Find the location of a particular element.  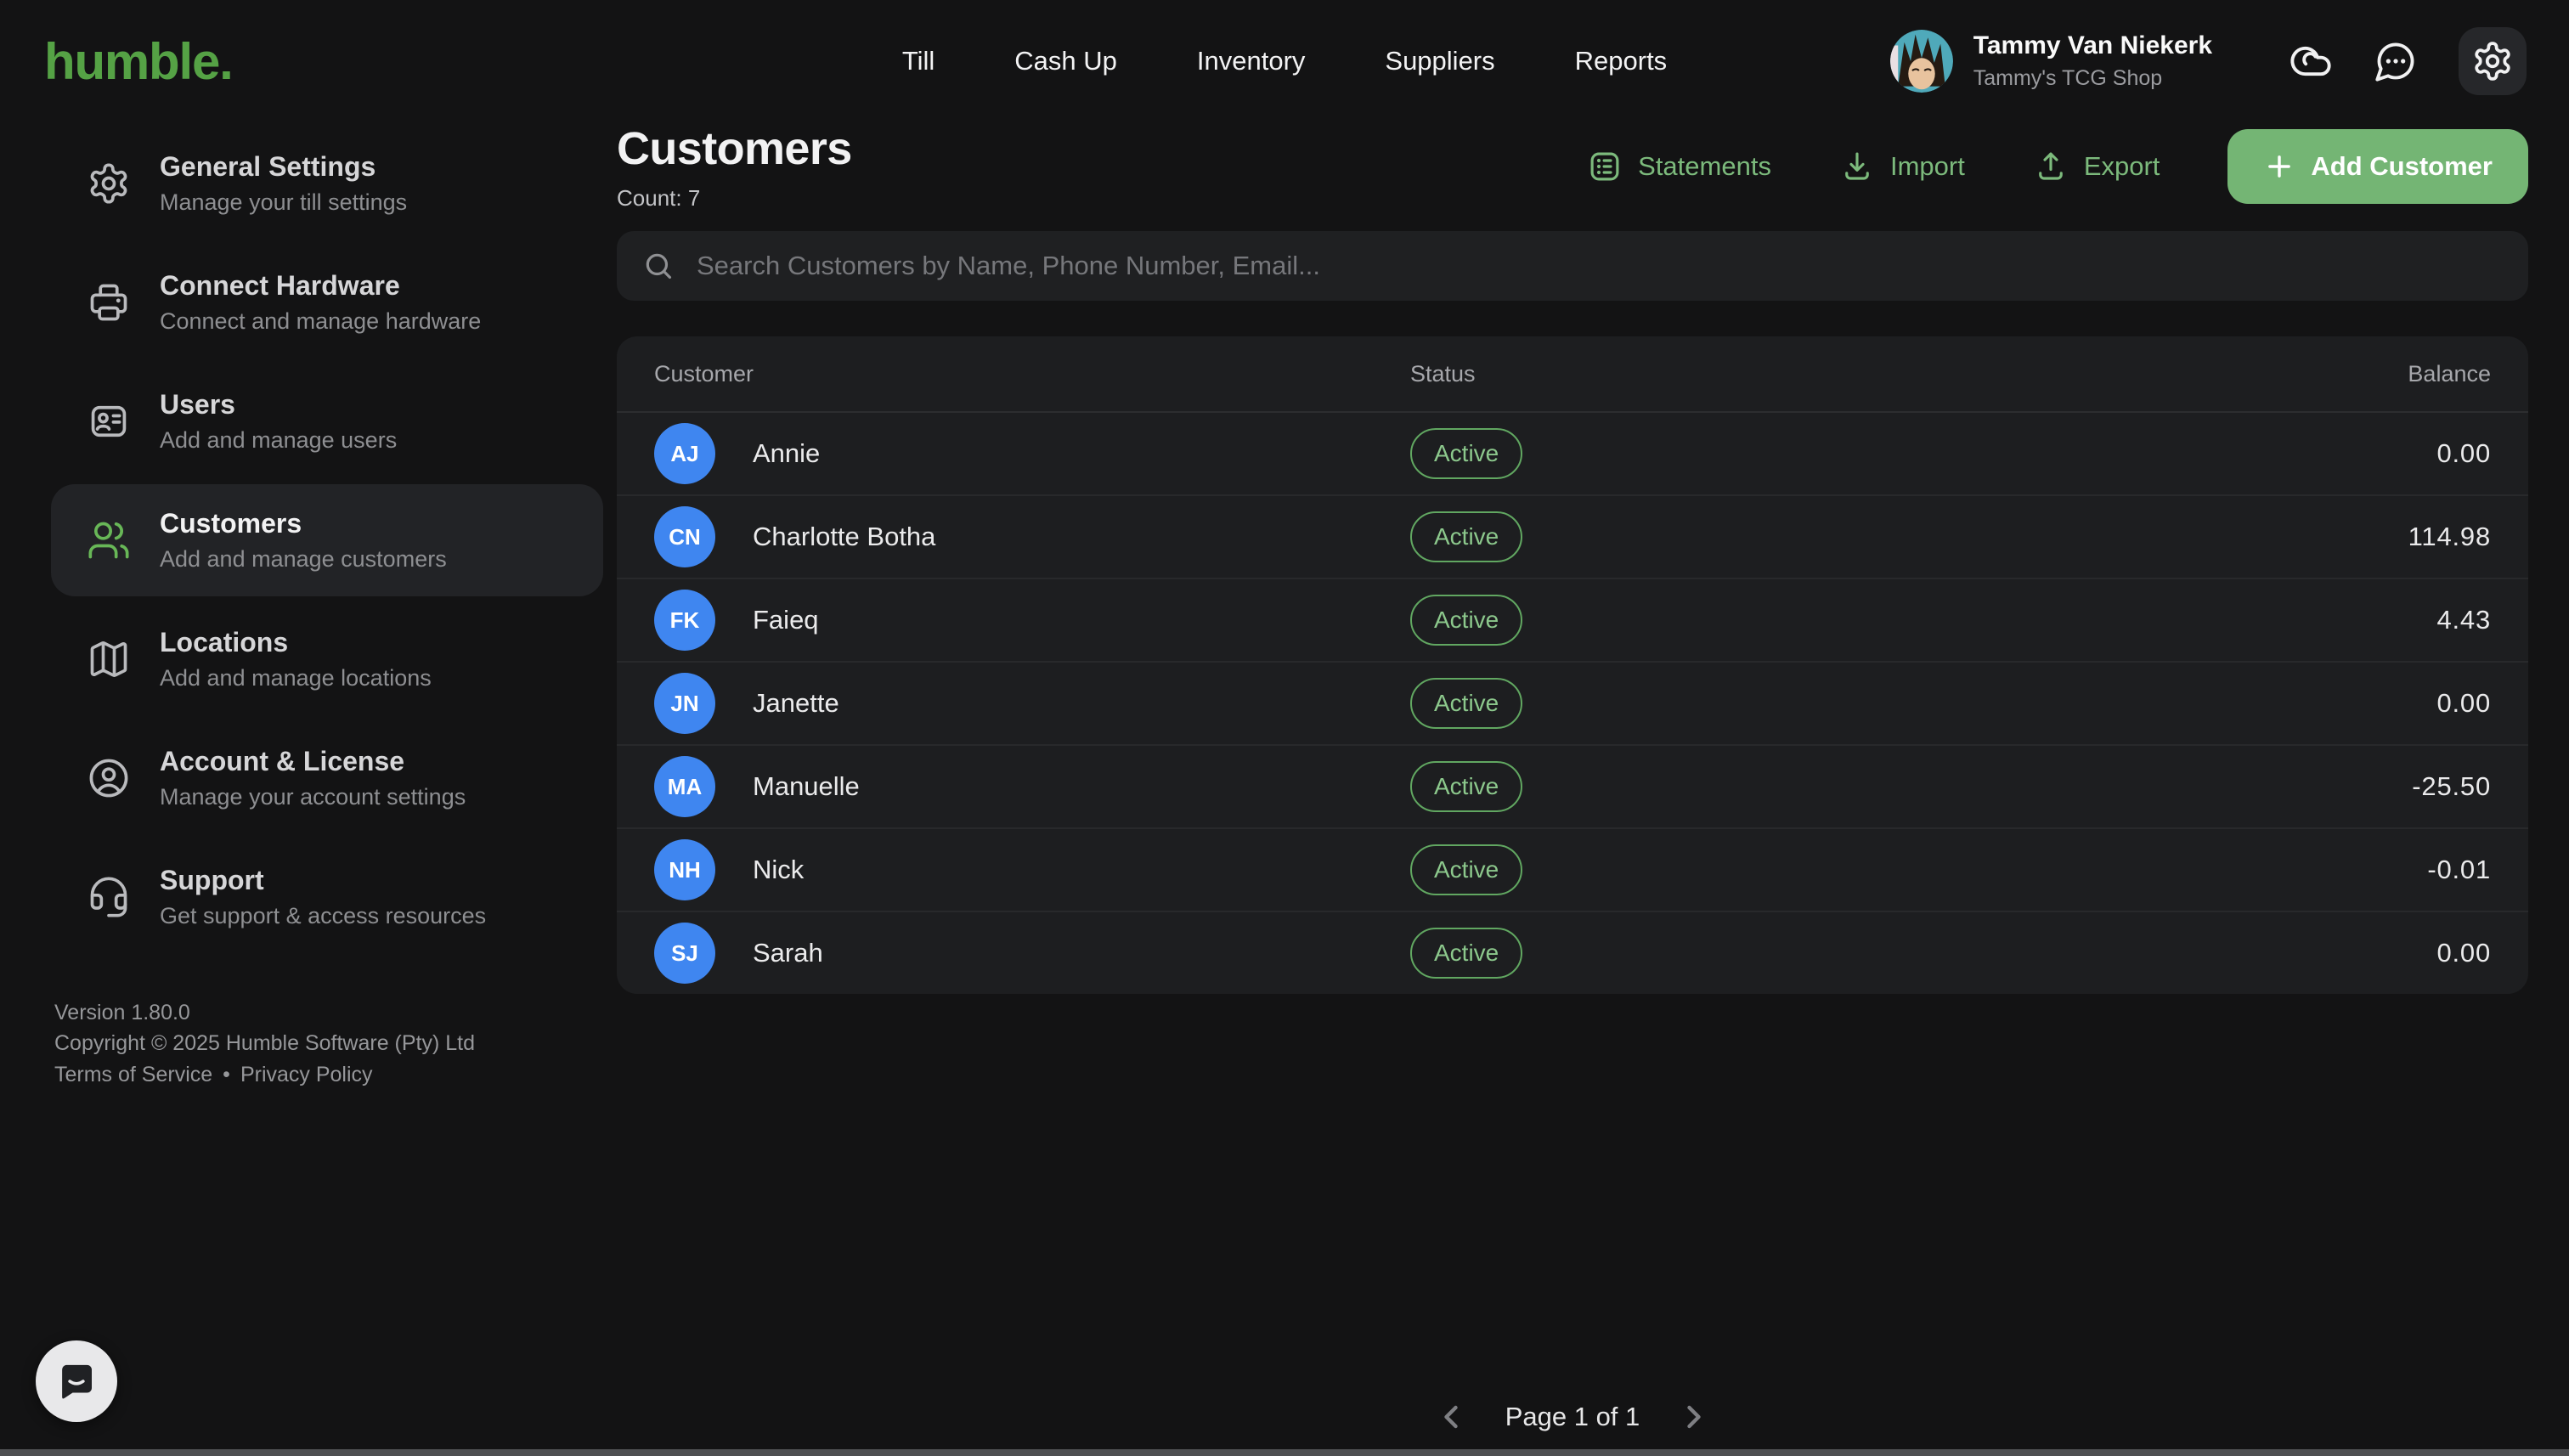

table-header-row: Customer Status Balance is located at coordinates (1573, 375).